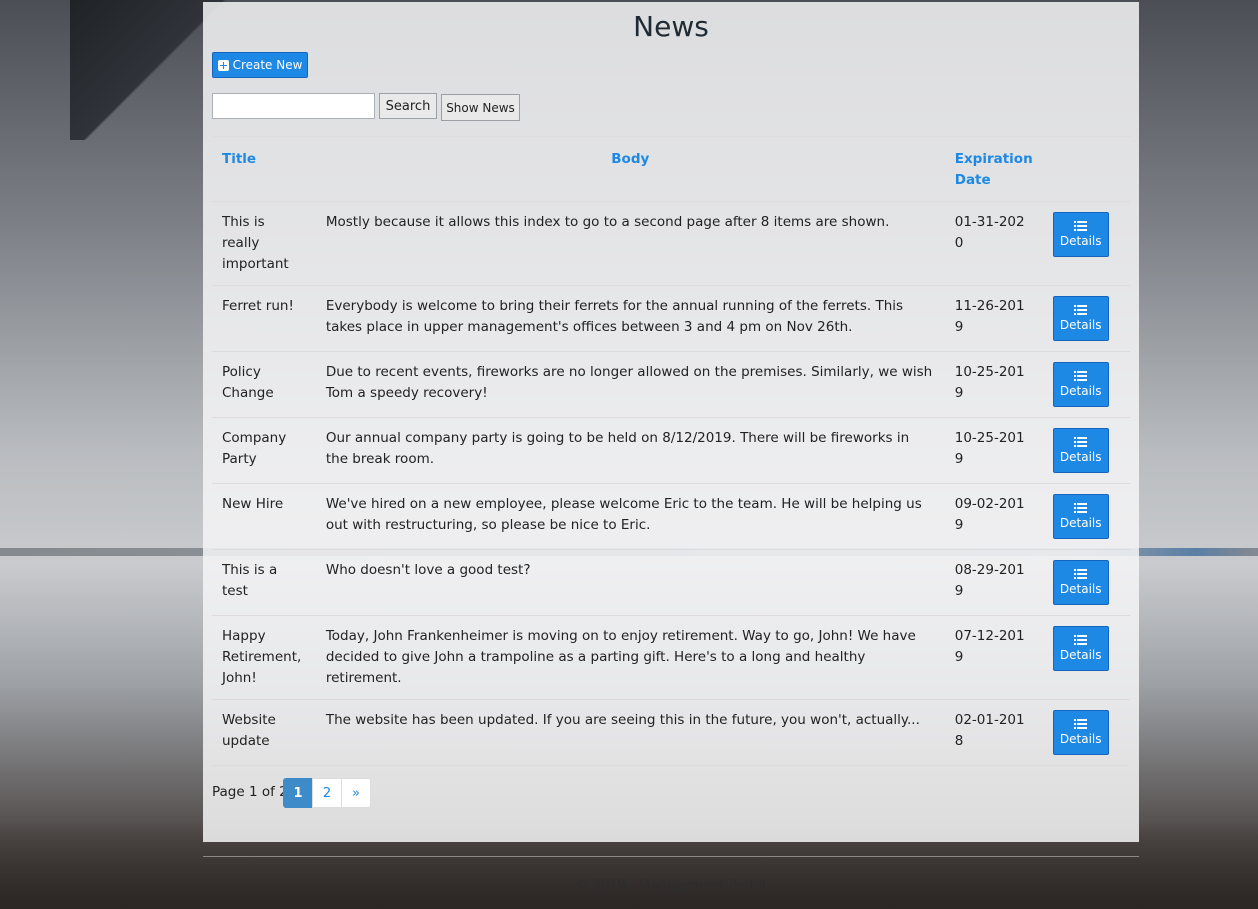  What do you see at coordinates (630, 582) in the screenshot?
I see `news-body-cell: Who doesn't love a good test?` at bounding box center [630, 582].